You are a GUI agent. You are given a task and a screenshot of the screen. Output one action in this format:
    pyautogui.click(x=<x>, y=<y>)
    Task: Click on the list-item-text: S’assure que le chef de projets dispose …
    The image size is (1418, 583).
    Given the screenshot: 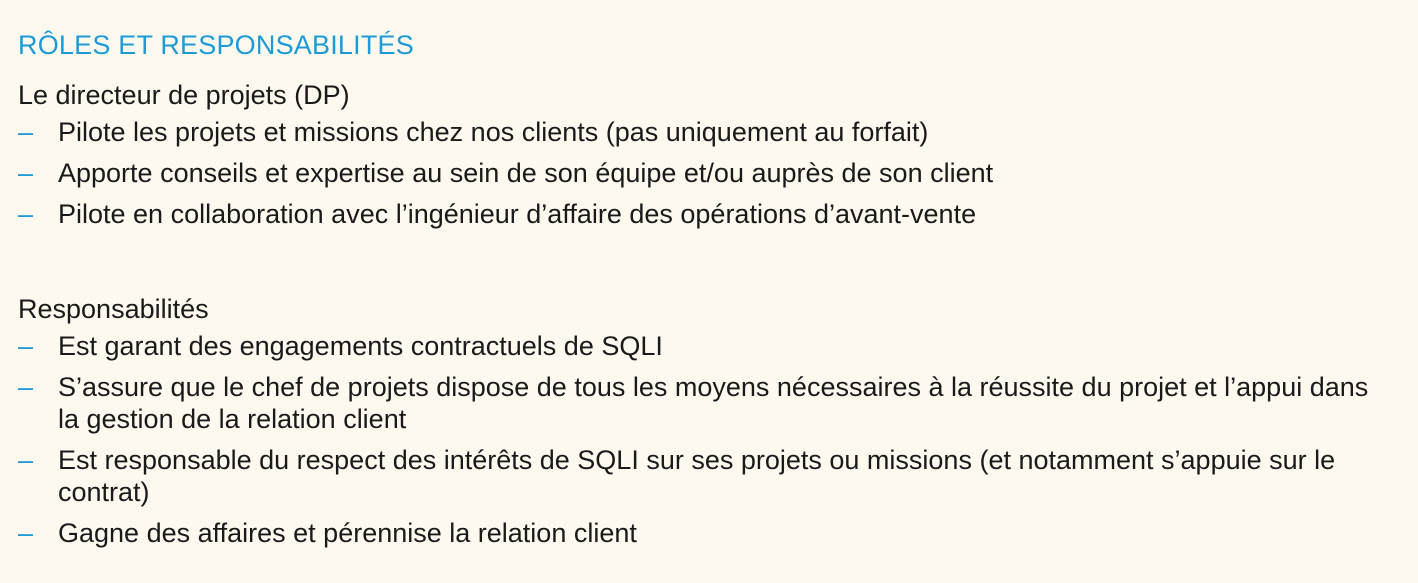 What is the action you would take?
    pyautogui.click(x=713, y=403)
    